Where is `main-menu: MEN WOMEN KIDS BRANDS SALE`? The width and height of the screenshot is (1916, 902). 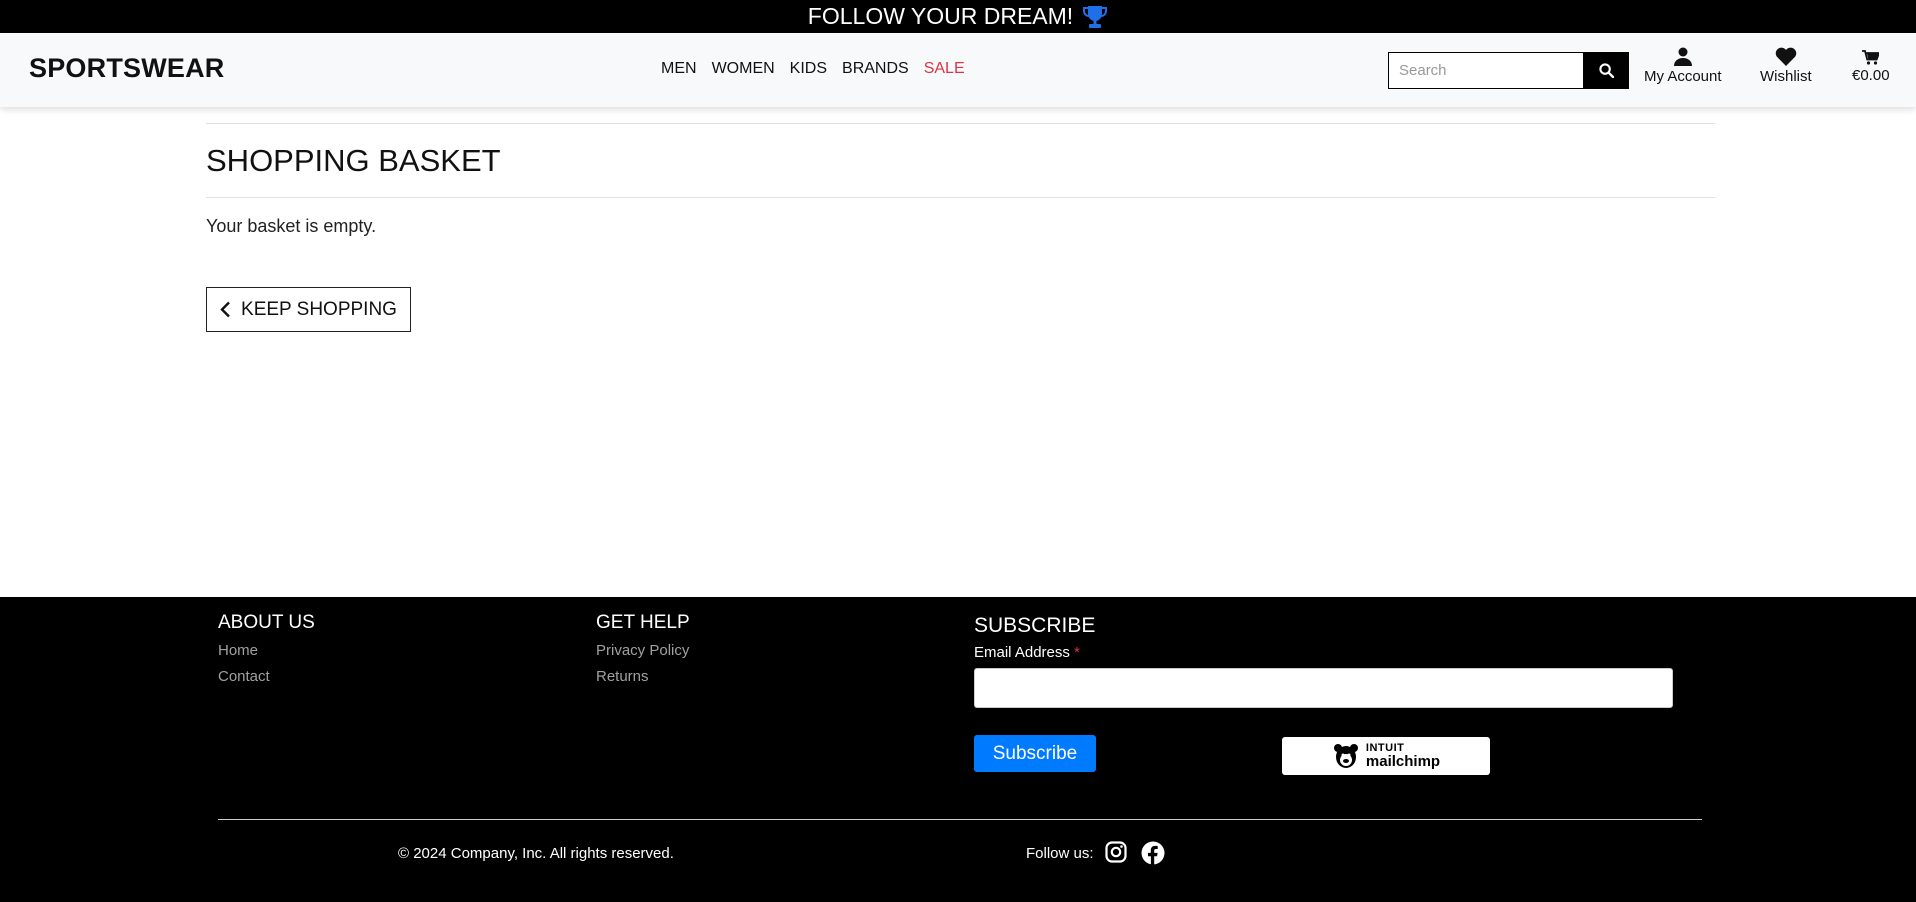
main-menu: MEN WOMEN KIDS BRANDS SALE is located at coordinates (813, 69).